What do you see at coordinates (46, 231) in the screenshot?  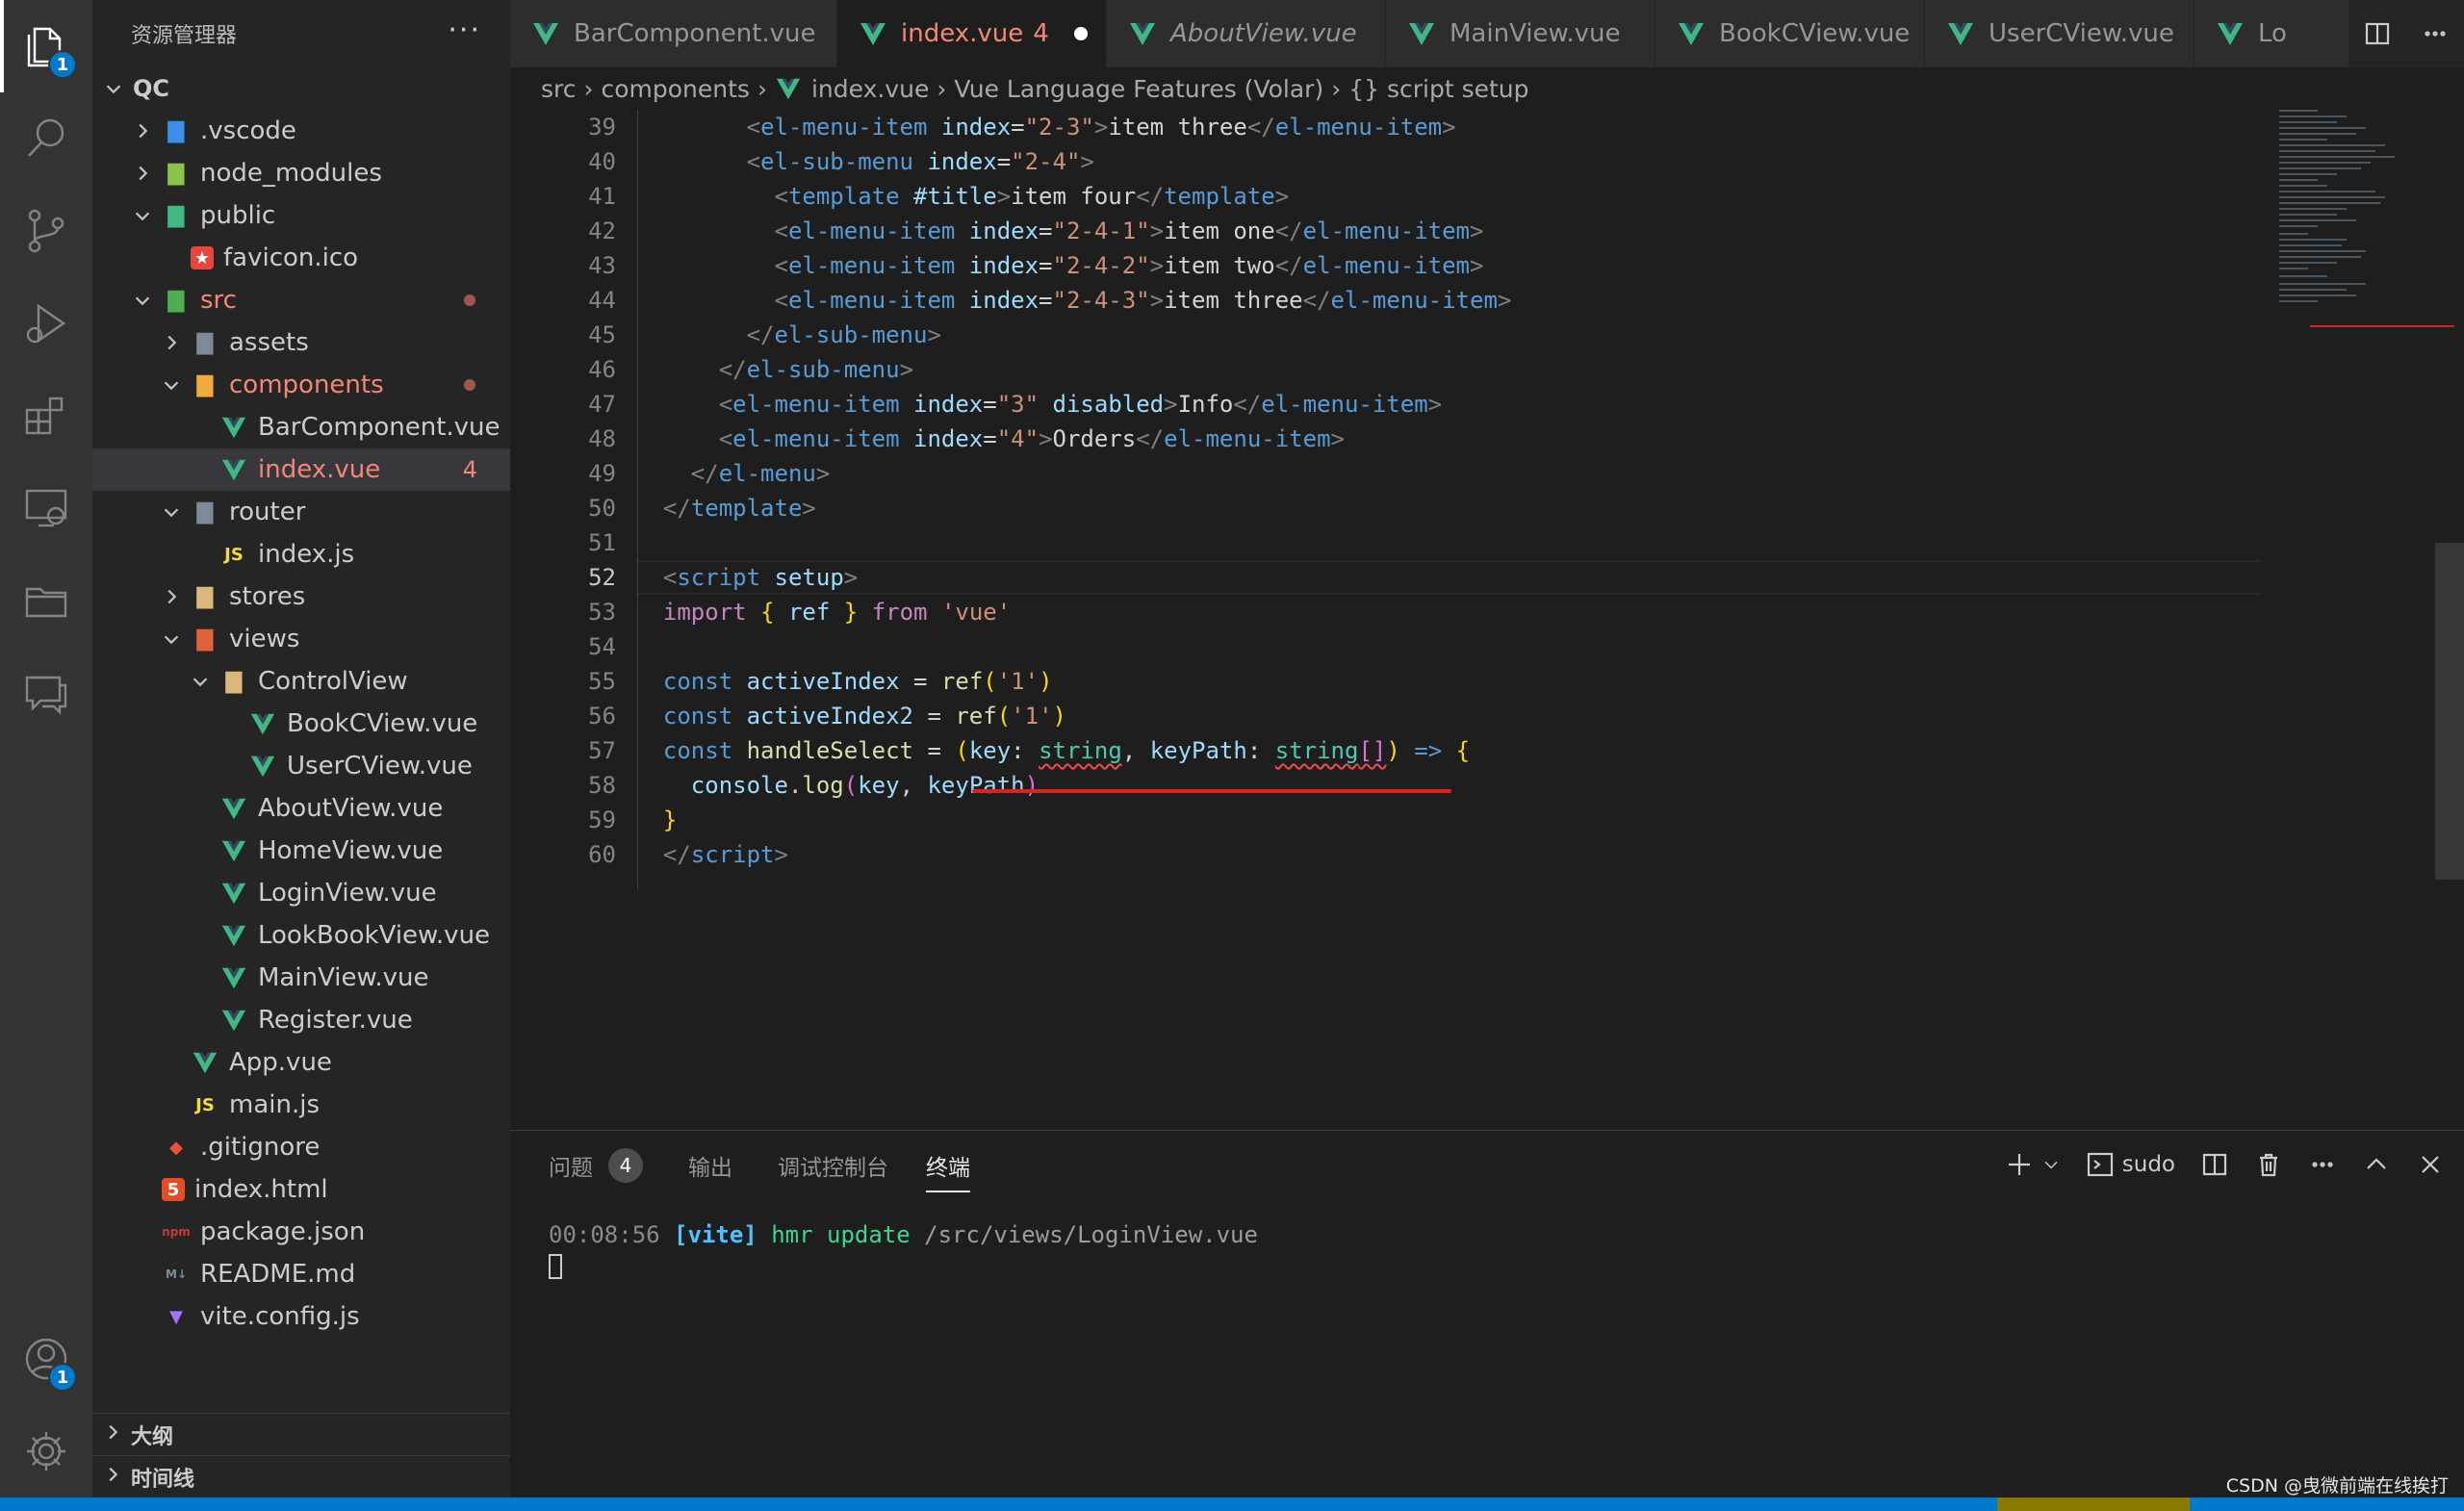 I see `source-control-activity-button` at bounding box center [46, 231].